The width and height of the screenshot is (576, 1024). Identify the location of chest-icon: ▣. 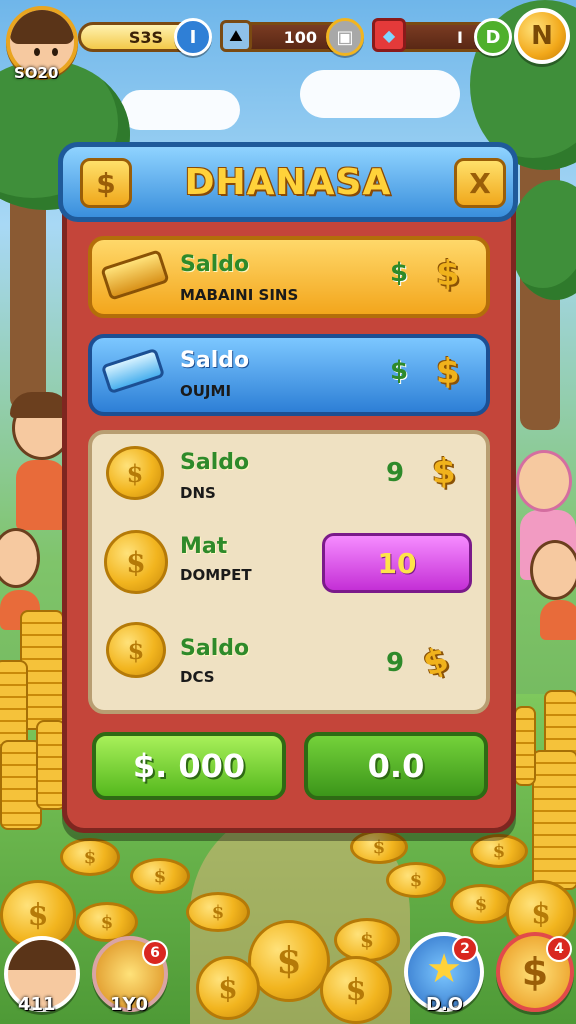
(345, 37).